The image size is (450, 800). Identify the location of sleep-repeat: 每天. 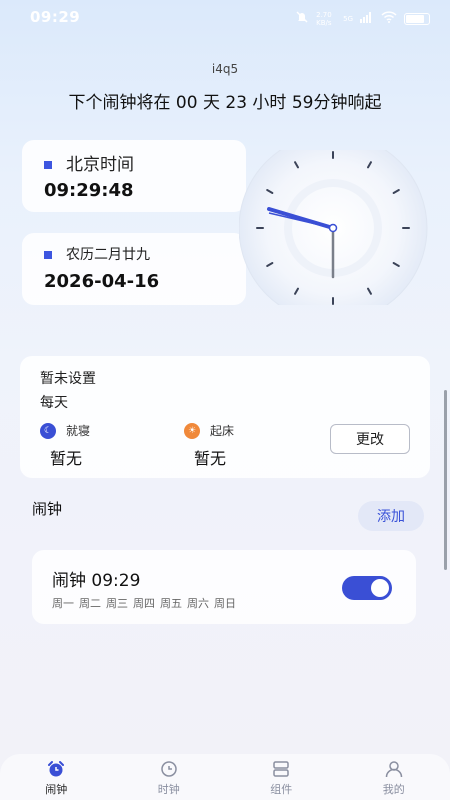
(54, 403).